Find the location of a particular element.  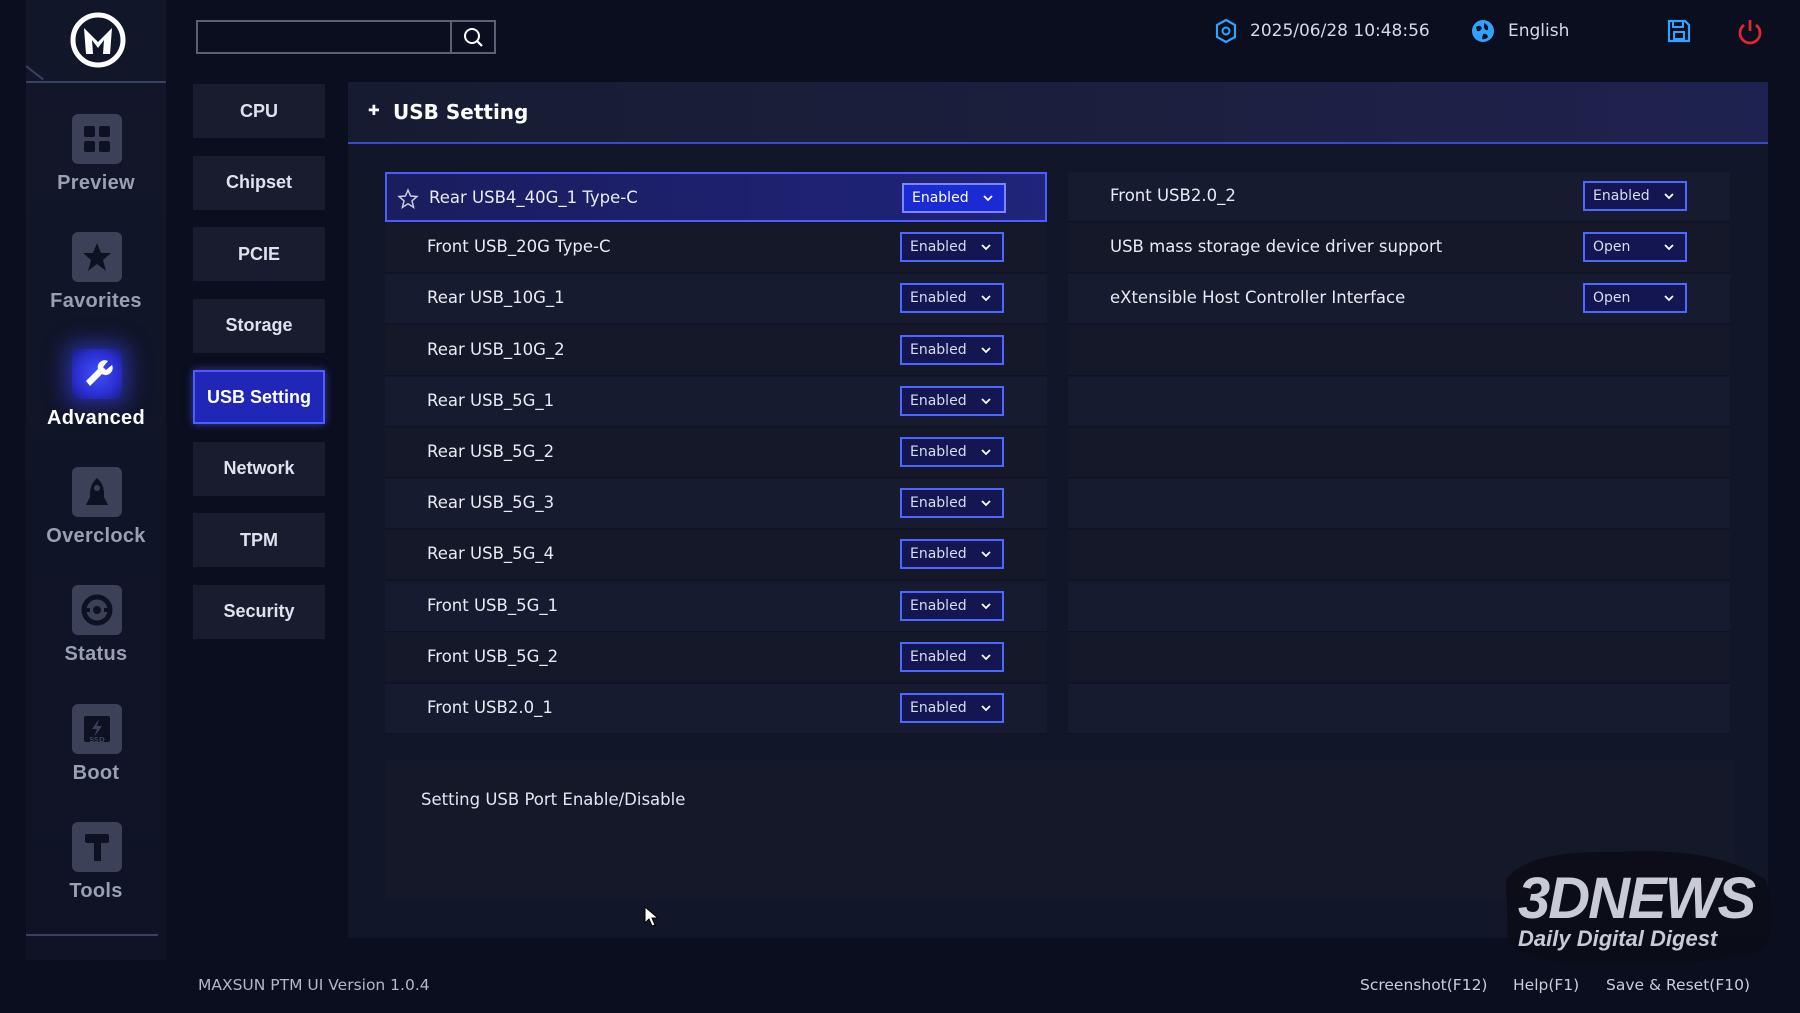

nav-item-label: Status is located at coordinates (96, 654).